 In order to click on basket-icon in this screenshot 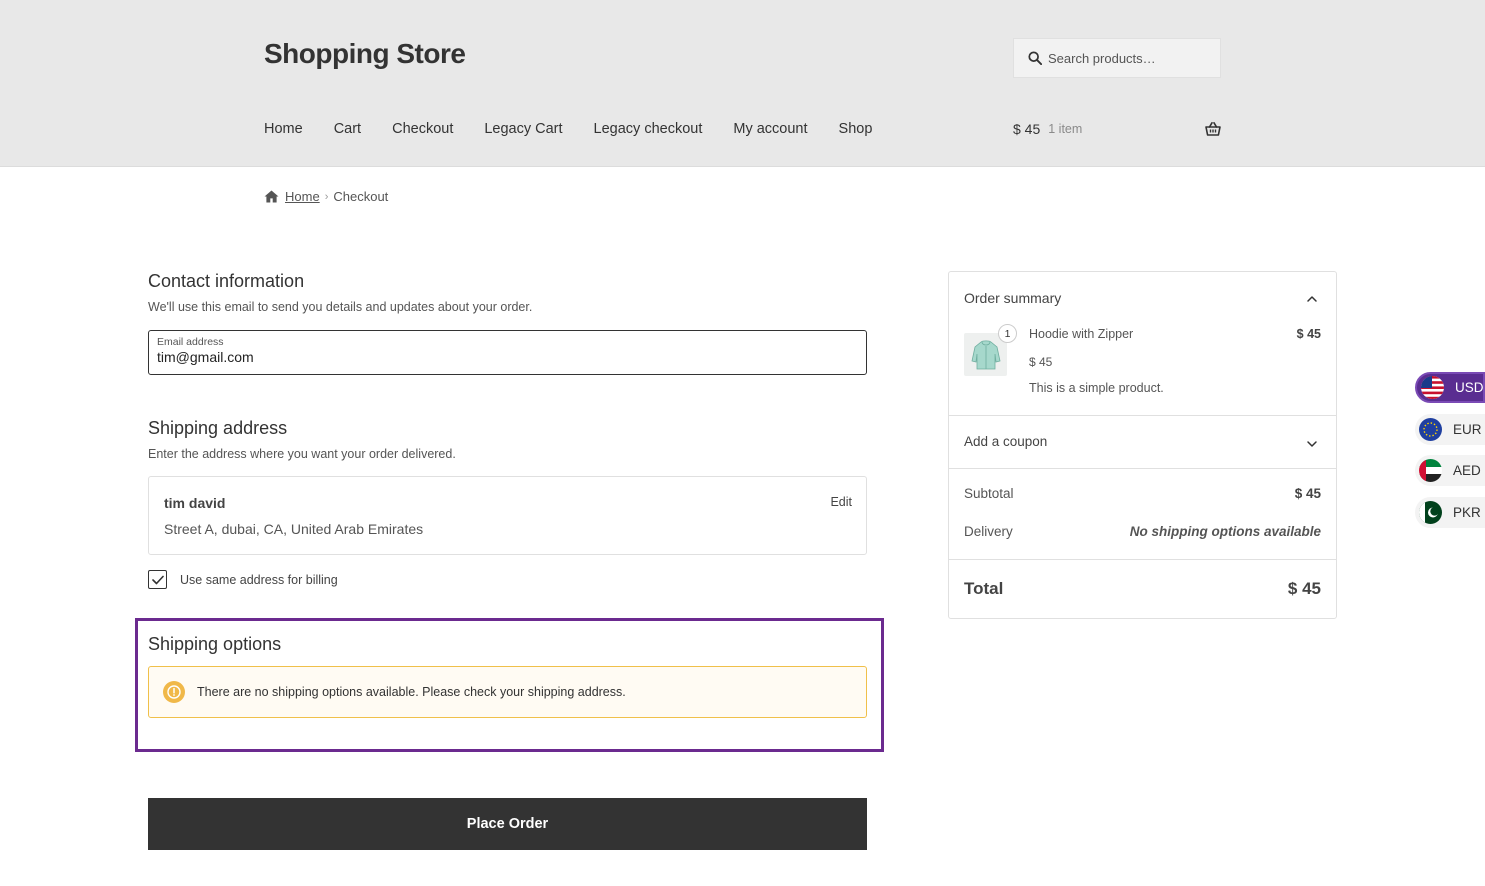, I will do `click(1213, 129)`.